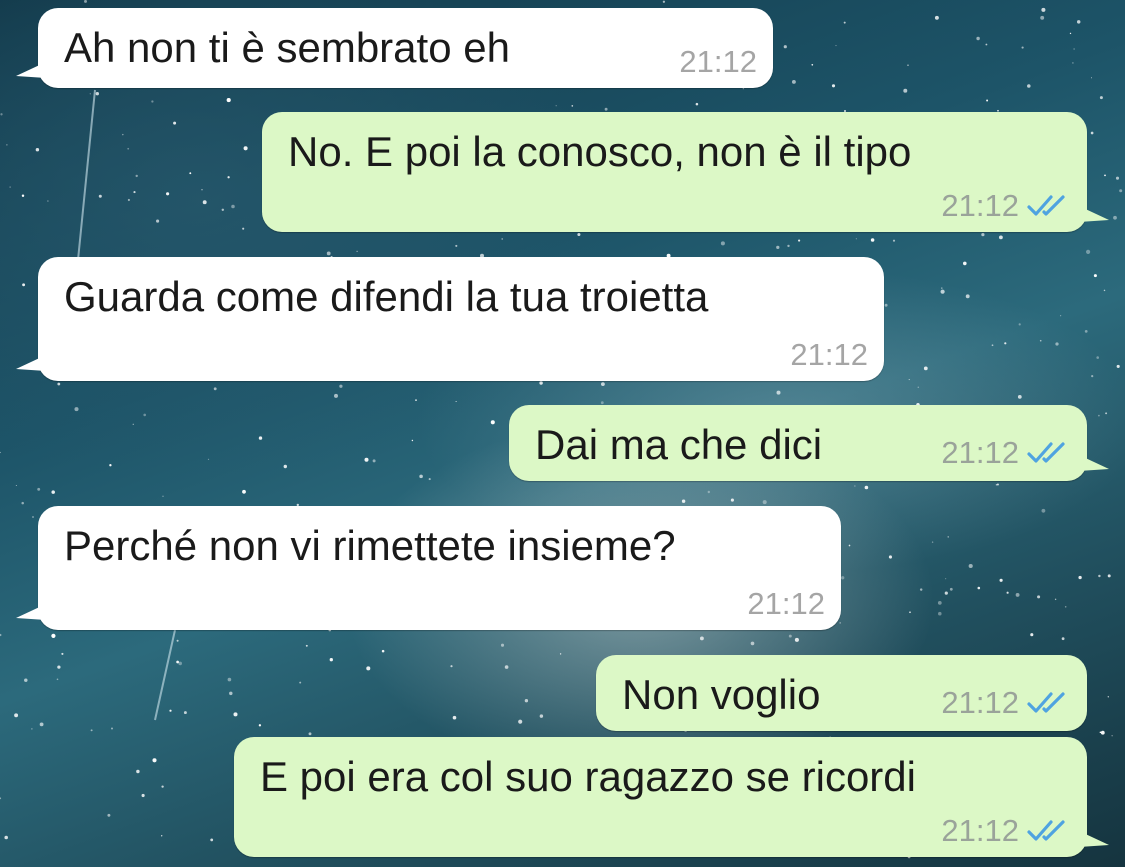 The height and width of the screenshot is (867, 1125). What do you see at coordinates (588, 776) in the screenshot?
I see `message-text: E poi era col suo ragazzo se ricordi` at bounding box center [588, 776].